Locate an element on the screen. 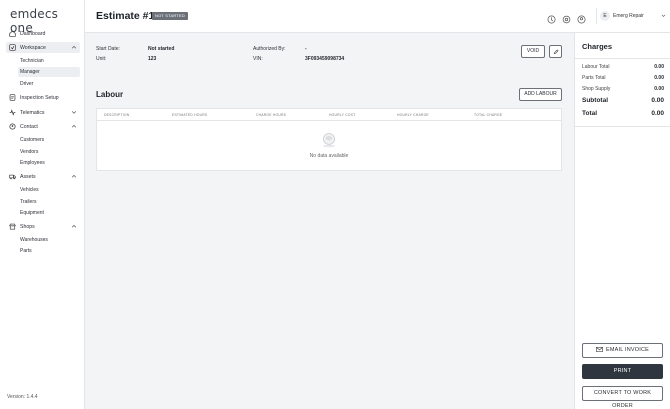 The width and height of the screenshot is (670, 409). sidebar-item-trailers: Trailers is located at coordinates (49, 202).